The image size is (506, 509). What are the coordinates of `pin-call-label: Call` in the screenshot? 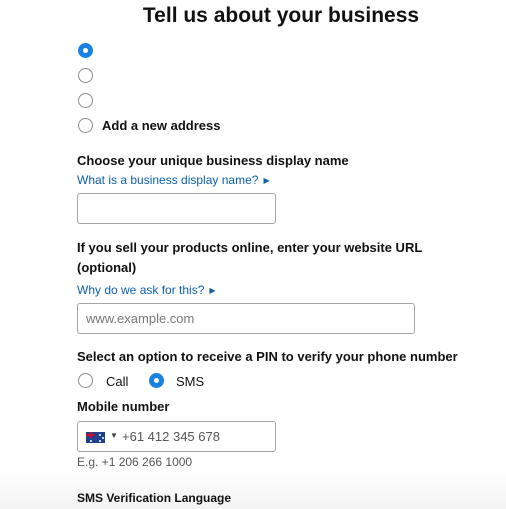 It's located at (117, 381).